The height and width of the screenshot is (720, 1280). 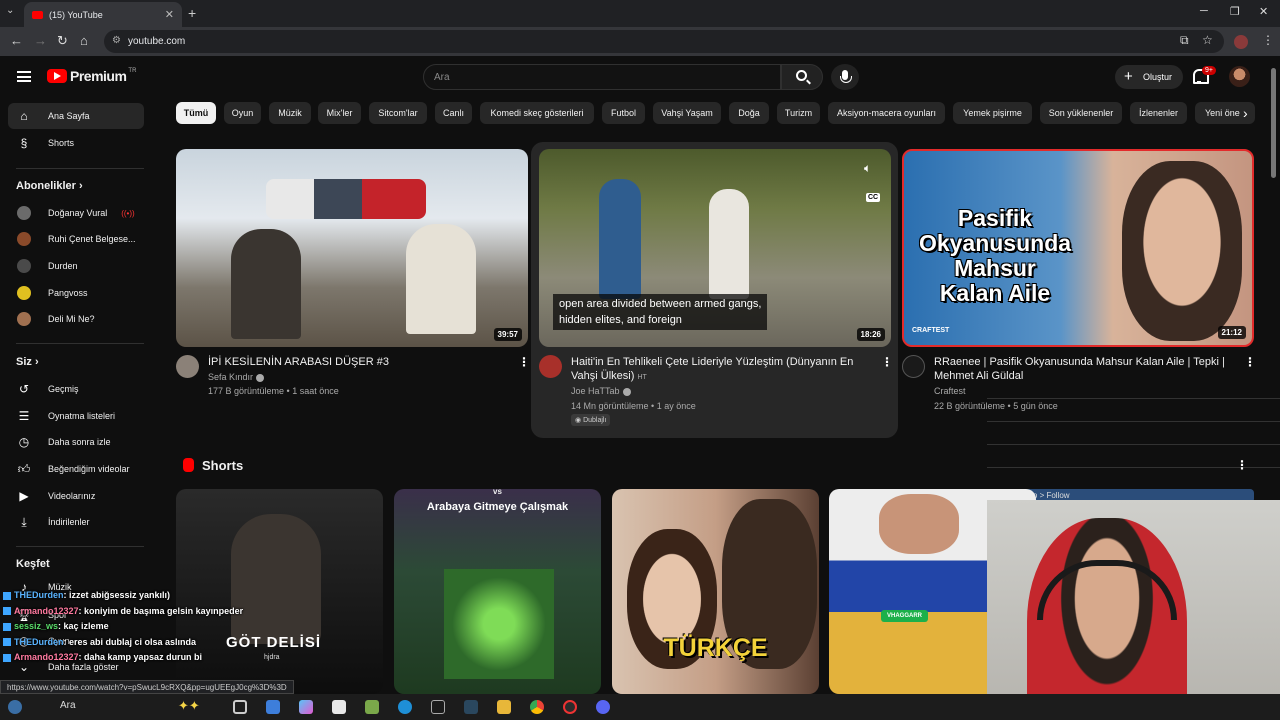 I want to click on minimize-icon: ─, so click(x=1204, y=11).